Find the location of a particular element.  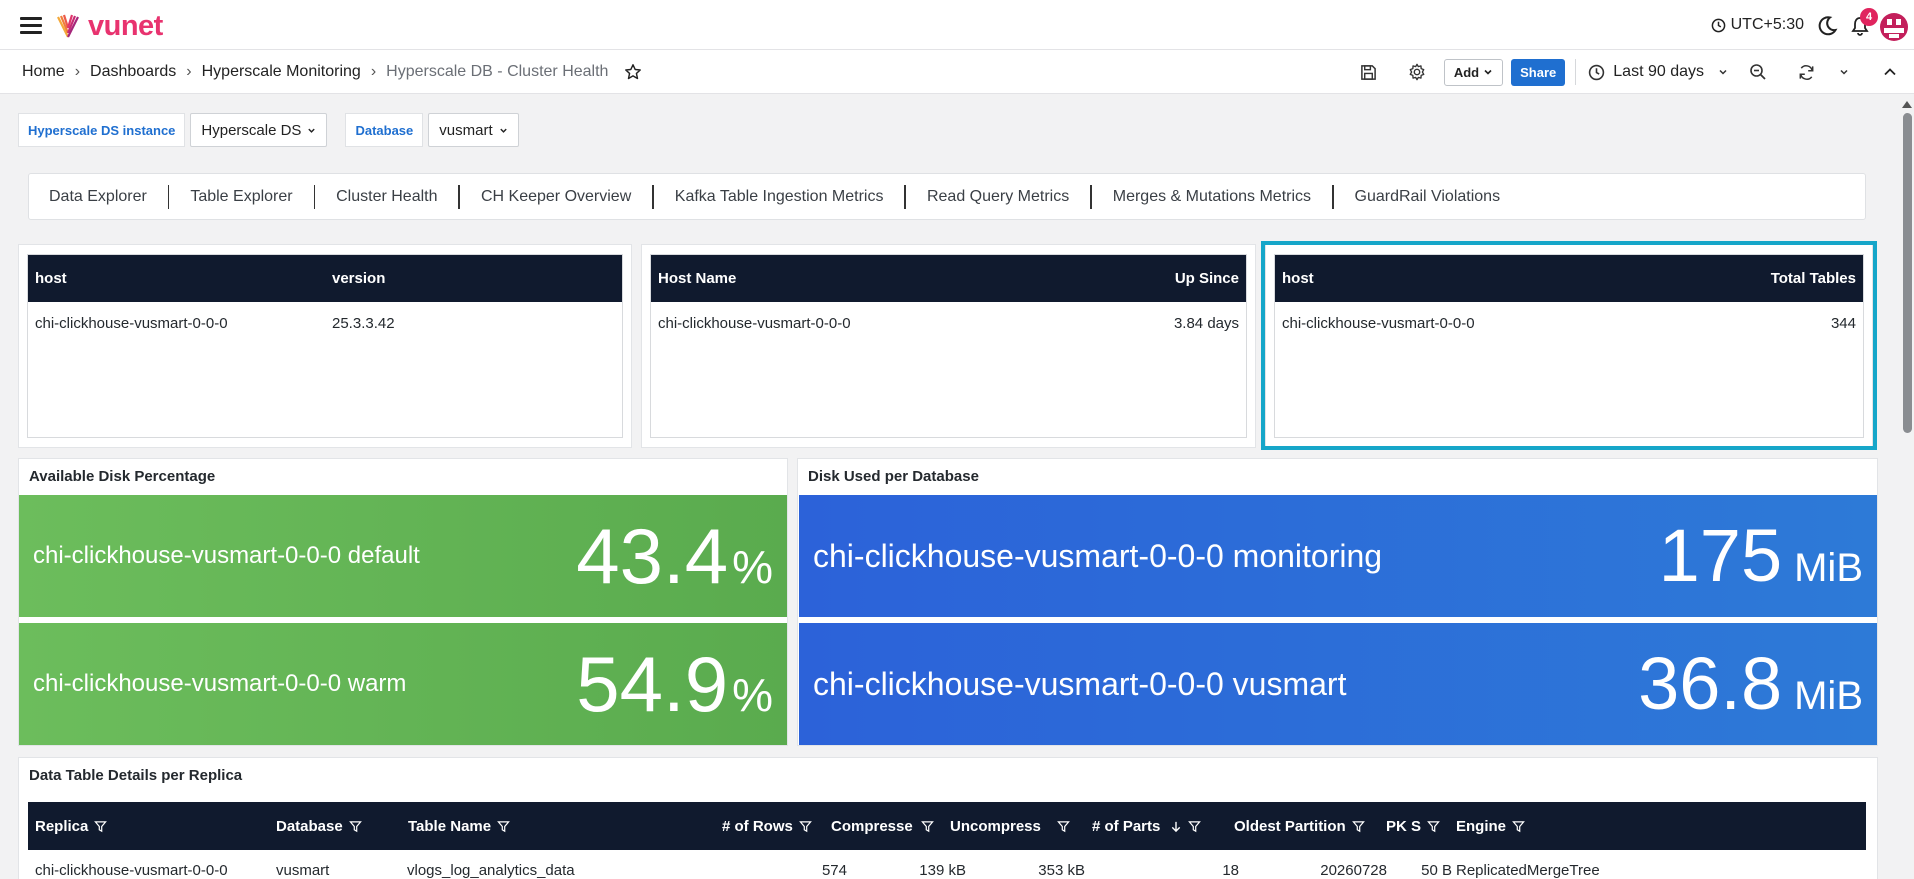

table-row: chi-clickhouse-vusmart-0-0-0 3.84 days is located at coordinates (948, 323).